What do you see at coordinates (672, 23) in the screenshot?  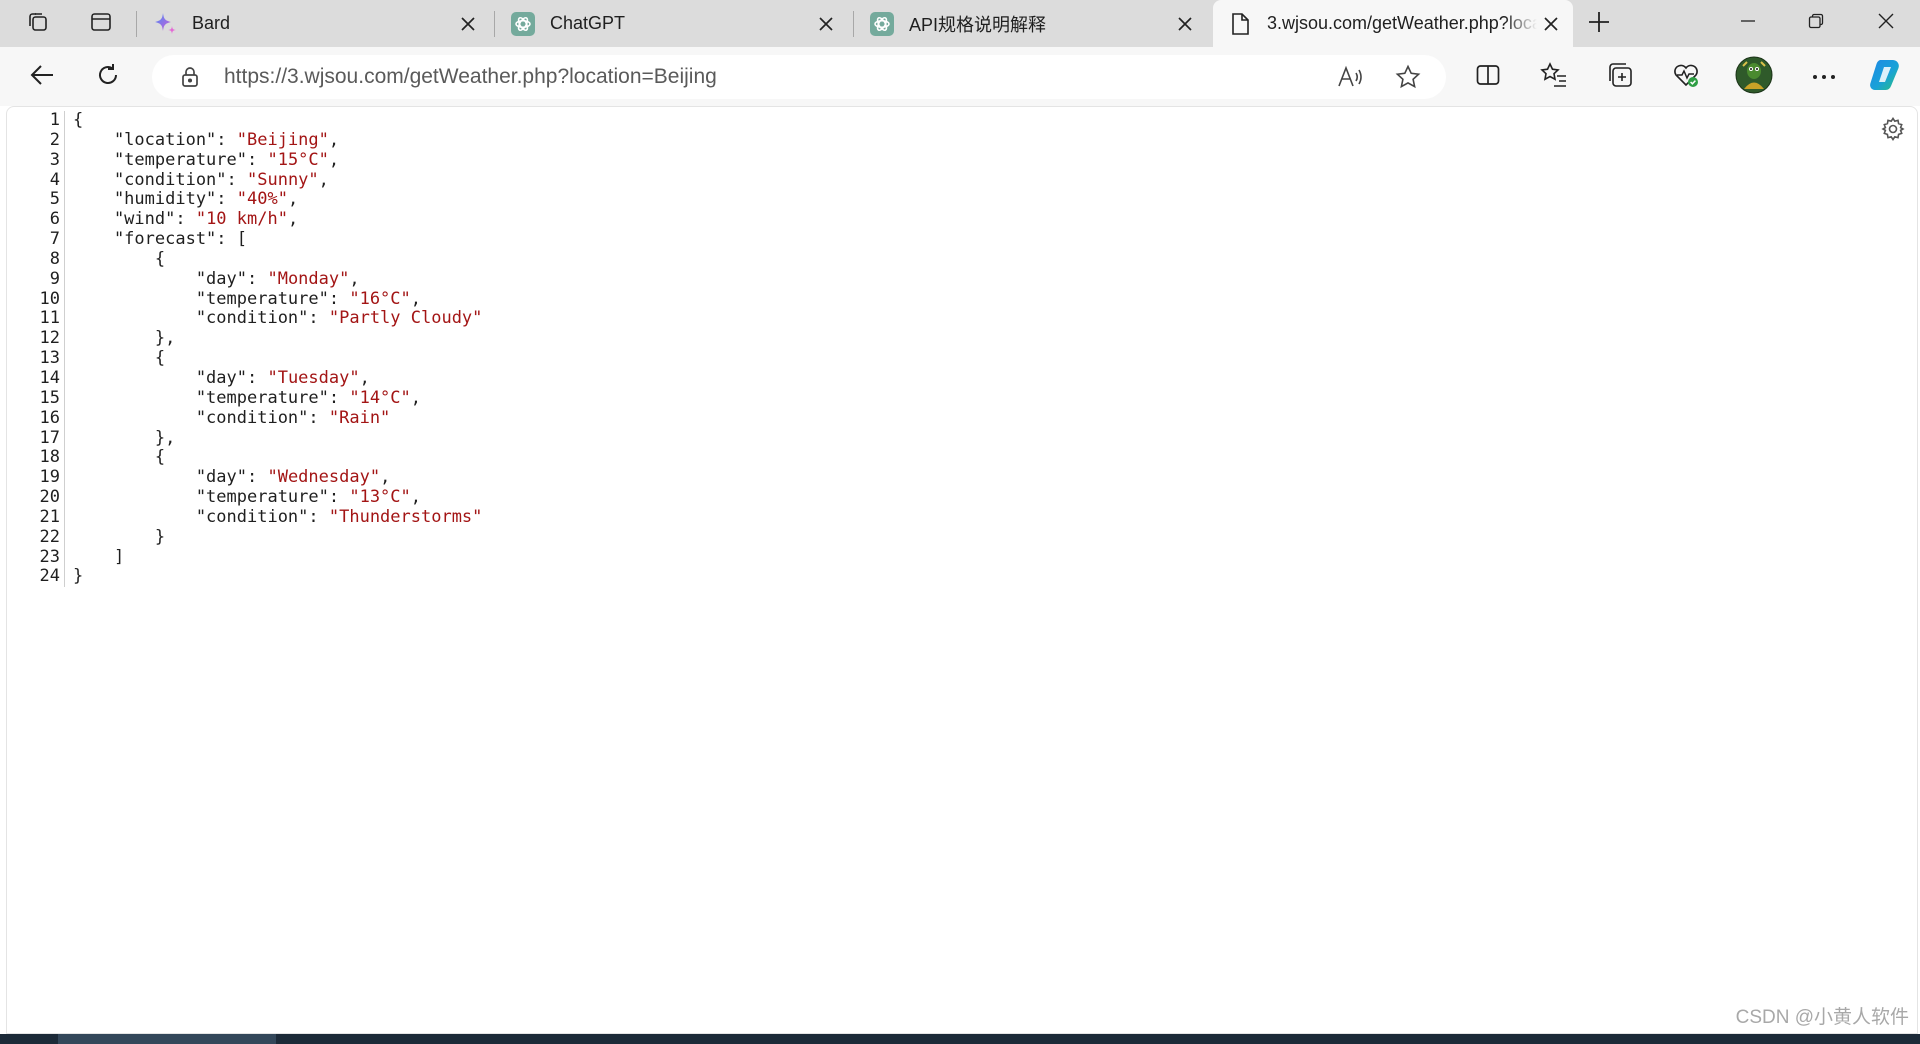 I see `tab-chatgpt: ChatGPT` at bounding box center [672, 23].